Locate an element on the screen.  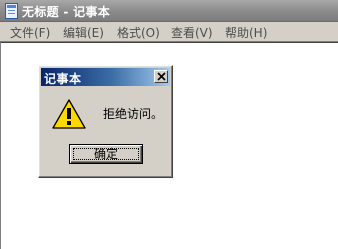
notepad-icon is located at coordinates (11, 11).